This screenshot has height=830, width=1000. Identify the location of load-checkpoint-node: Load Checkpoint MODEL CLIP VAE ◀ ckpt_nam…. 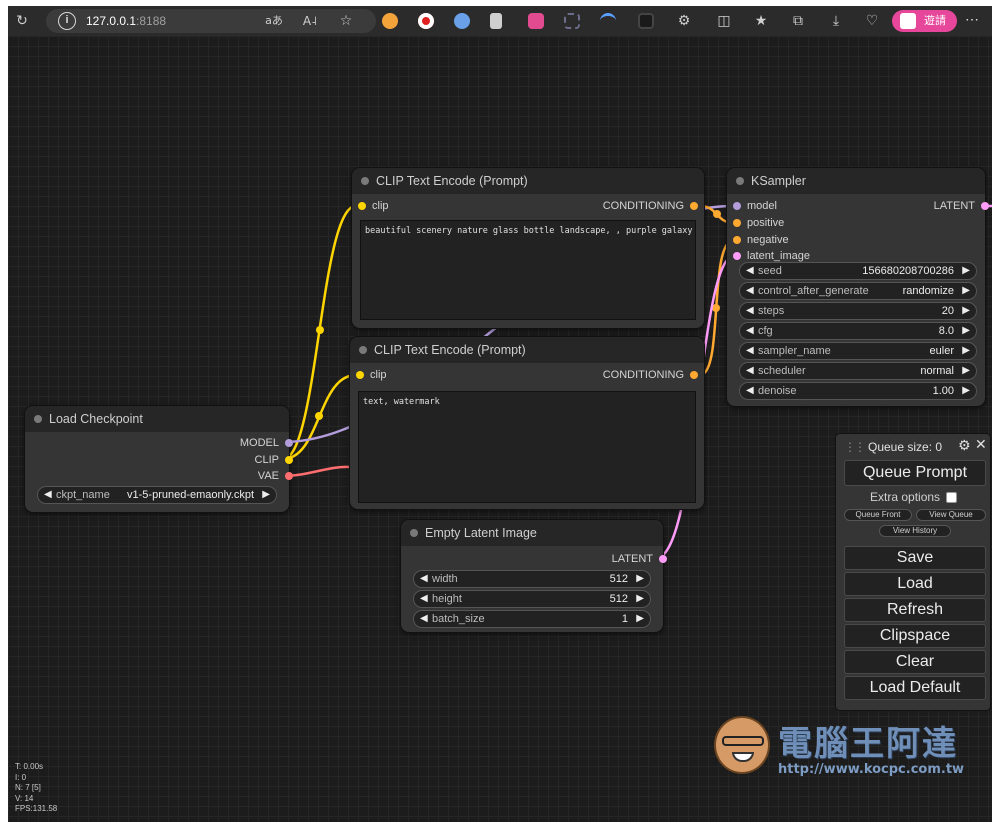
(159, 459).